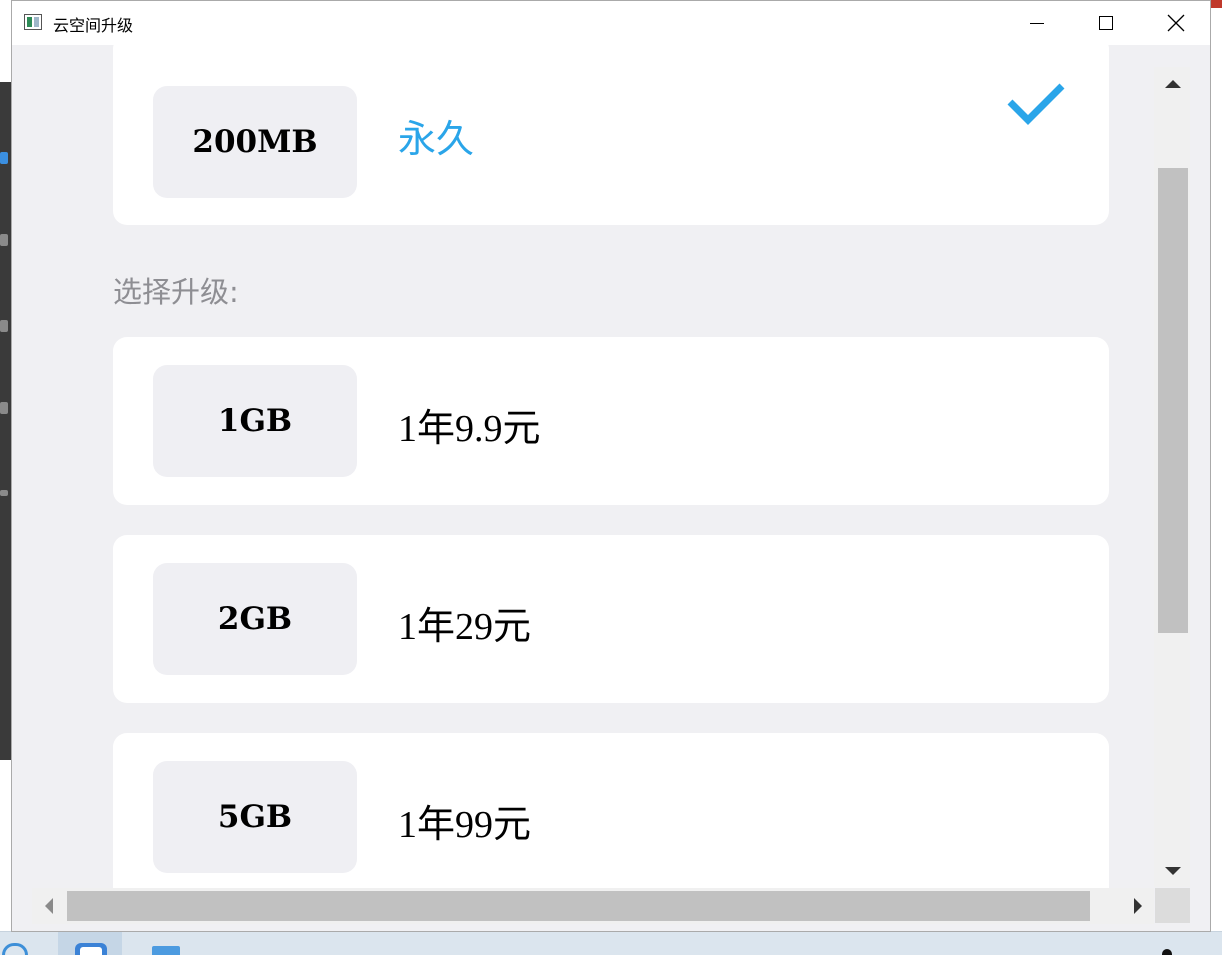 The image size is (1222, 955). What do you see at coordinates (1172, 905) in the screenshot?
I see `scrollbar-corner` at bounding box center [1172, 905].